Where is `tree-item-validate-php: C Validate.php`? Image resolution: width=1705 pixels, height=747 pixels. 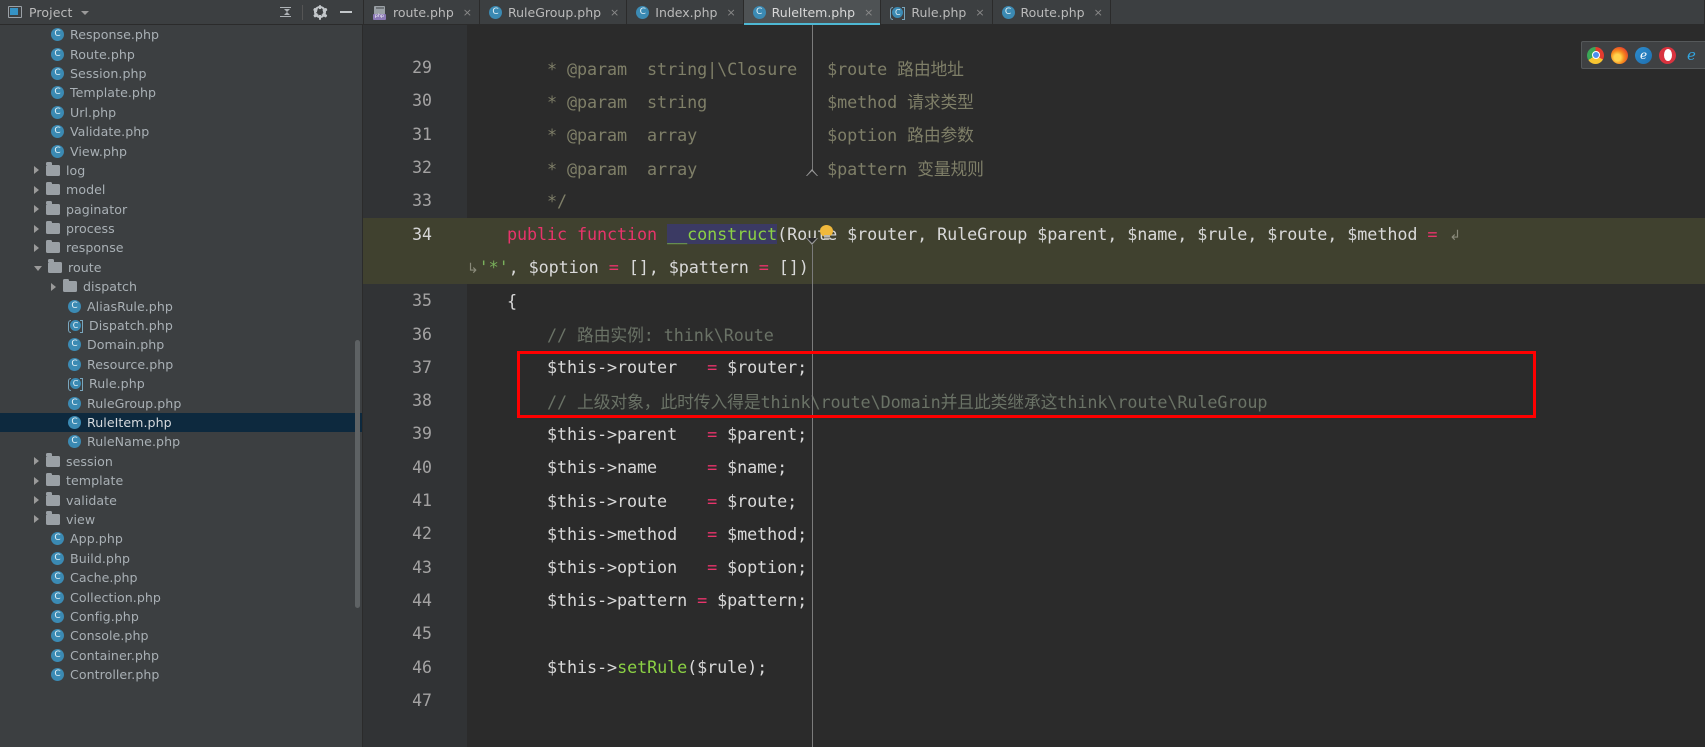 tree-item-validate-php: C Validate.php is located at coordinates (181, 131).